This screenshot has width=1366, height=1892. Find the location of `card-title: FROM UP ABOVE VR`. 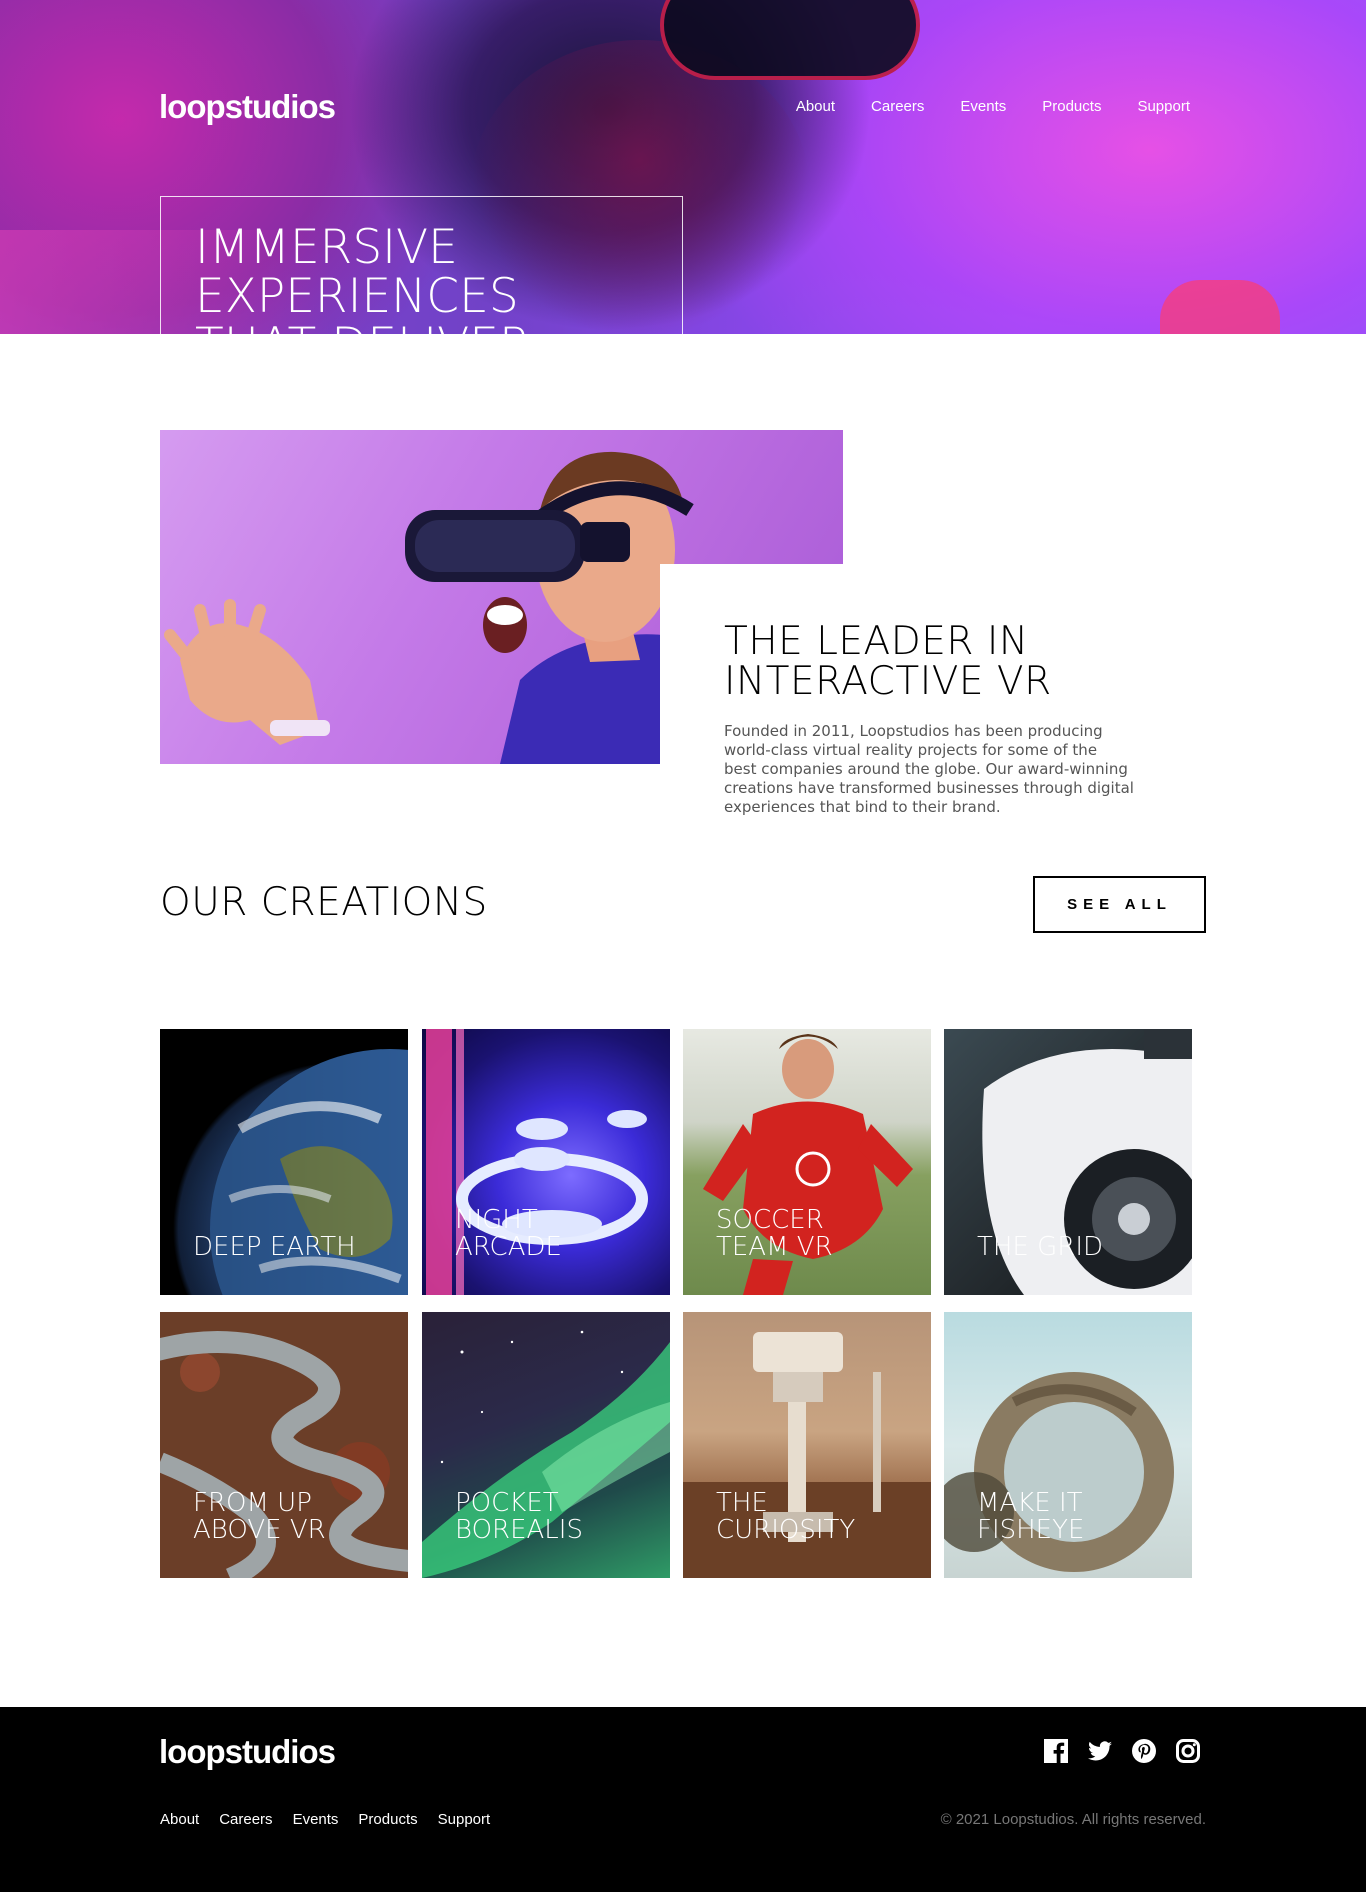

card-title: FROM UP ABOVE VR is located at coordinates (259, 1516).